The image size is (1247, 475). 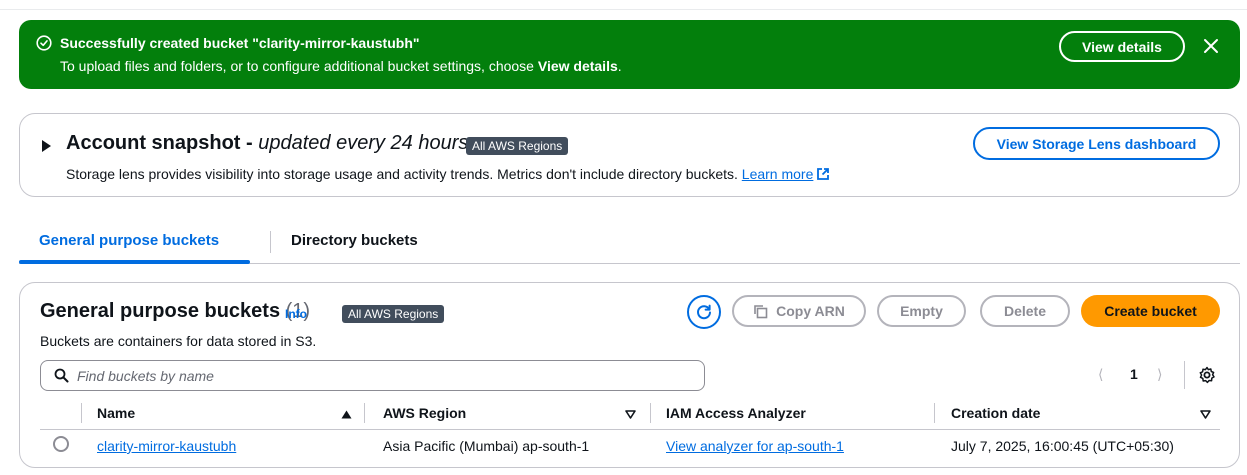 What do you see at coordinates (162, 143) in the screenshot?
I see `snapshot-title-bold: Account snapshot -` at bounding box center [162, 143].